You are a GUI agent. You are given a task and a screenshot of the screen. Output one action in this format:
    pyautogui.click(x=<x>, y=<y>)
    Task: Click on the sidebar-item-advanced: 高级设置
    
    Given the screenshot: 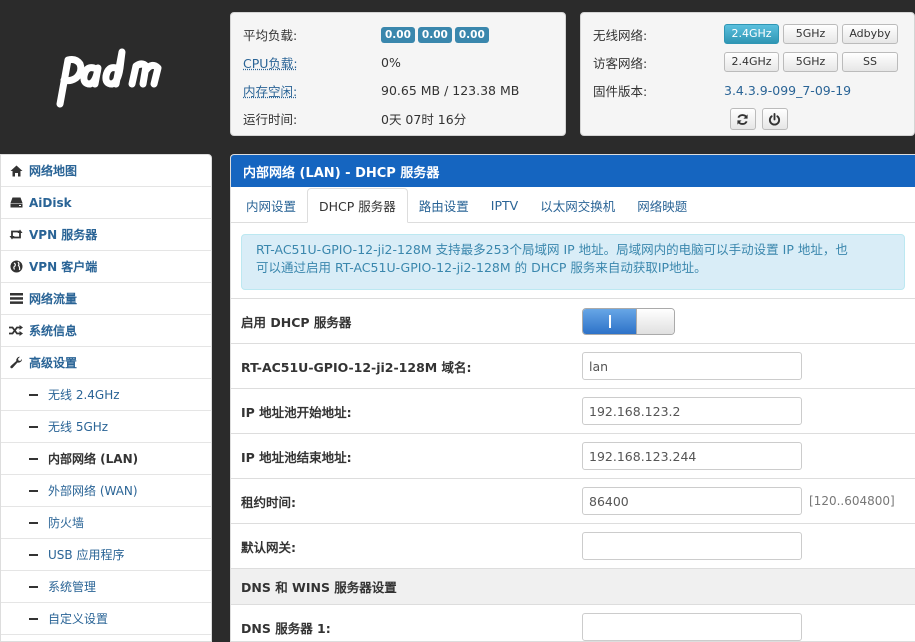 What is the action you would take?
    pyautogui.click(x=106, y=363)
    